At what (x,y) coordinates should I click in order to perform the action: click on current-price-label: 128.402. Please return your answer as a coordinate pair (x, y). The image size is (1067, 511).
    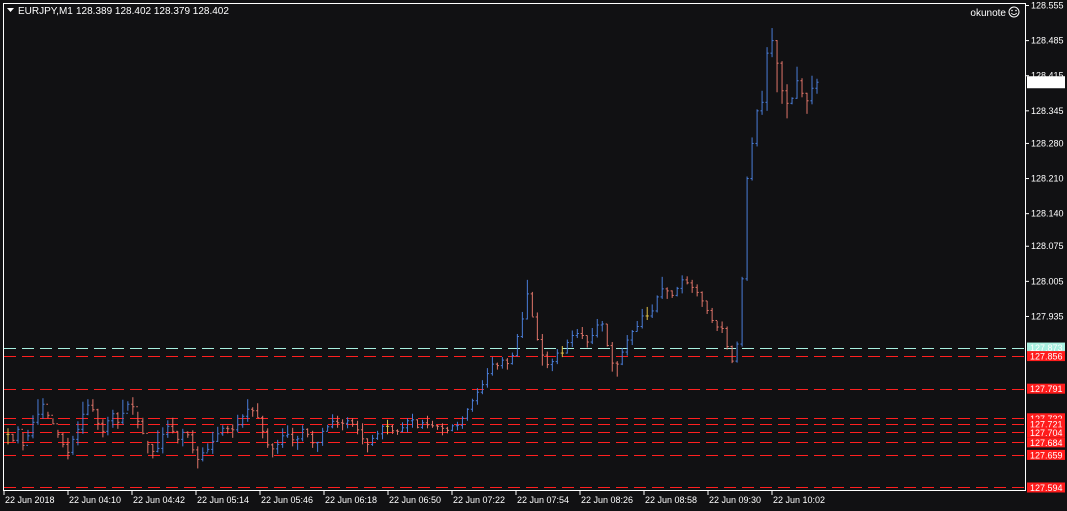
    Looking at the image, I should click on (1046, 82).